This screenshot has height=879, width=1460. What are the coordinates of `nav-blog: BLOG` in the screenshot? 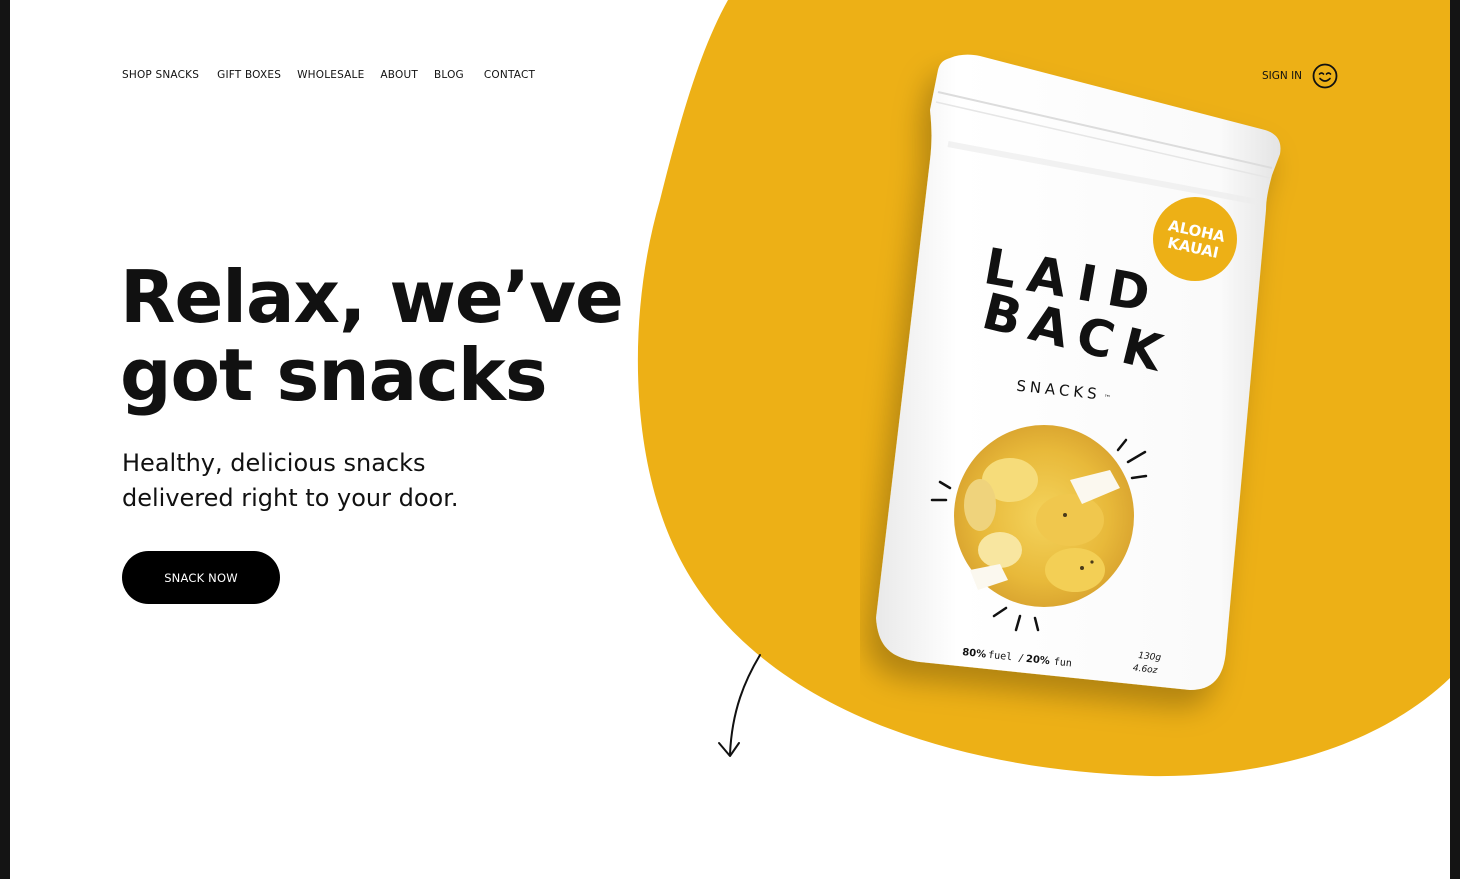 It's located at (449, 75).